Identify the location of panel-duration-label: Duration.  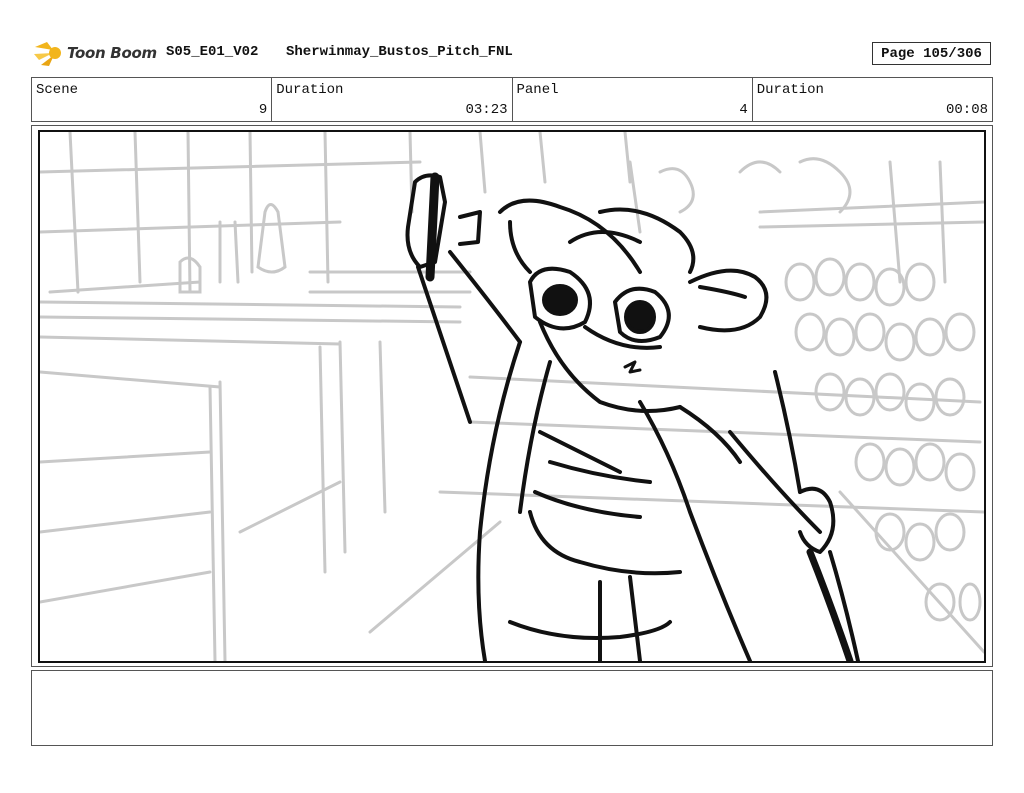
(790, 90).